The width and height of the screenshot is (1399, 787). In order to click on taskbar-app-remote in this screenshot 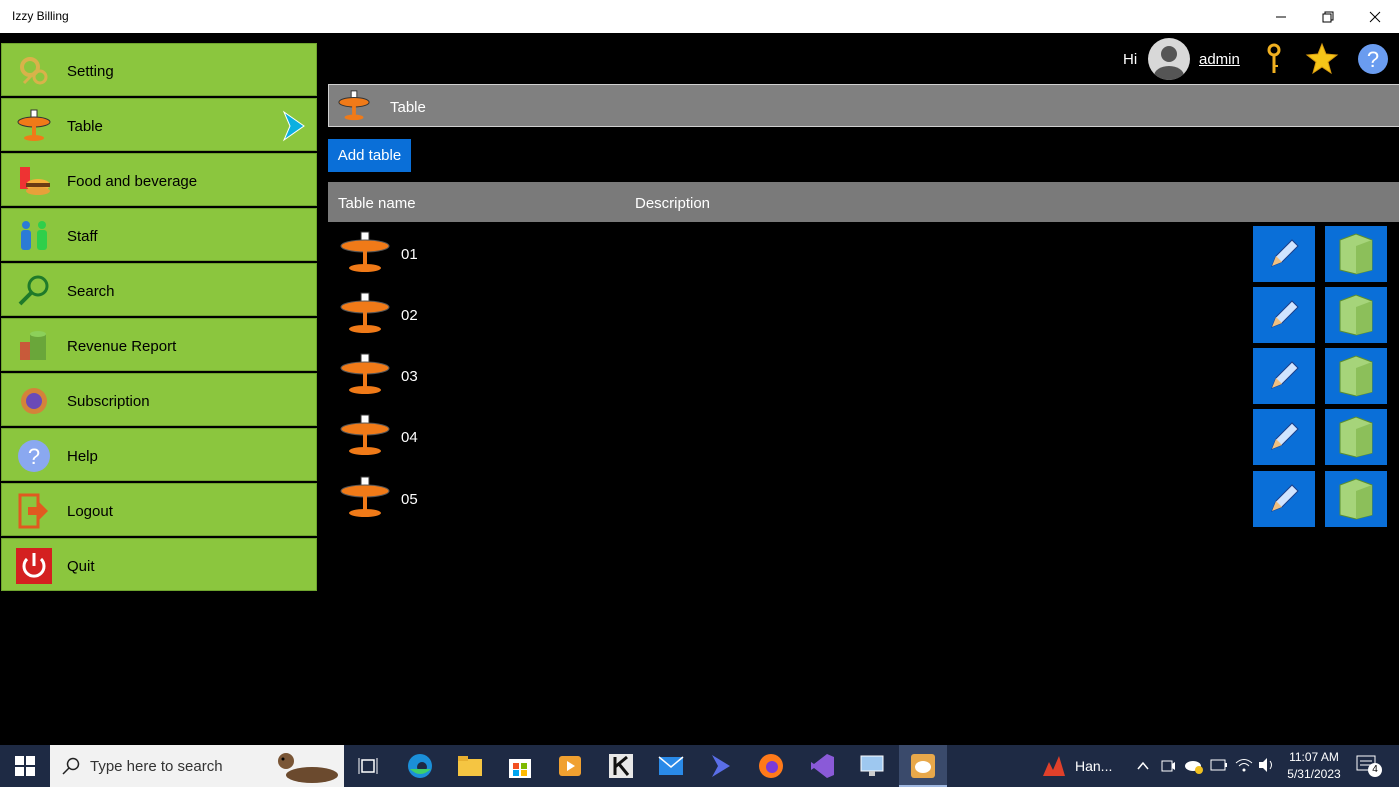, I will do `click(872, 766)`.